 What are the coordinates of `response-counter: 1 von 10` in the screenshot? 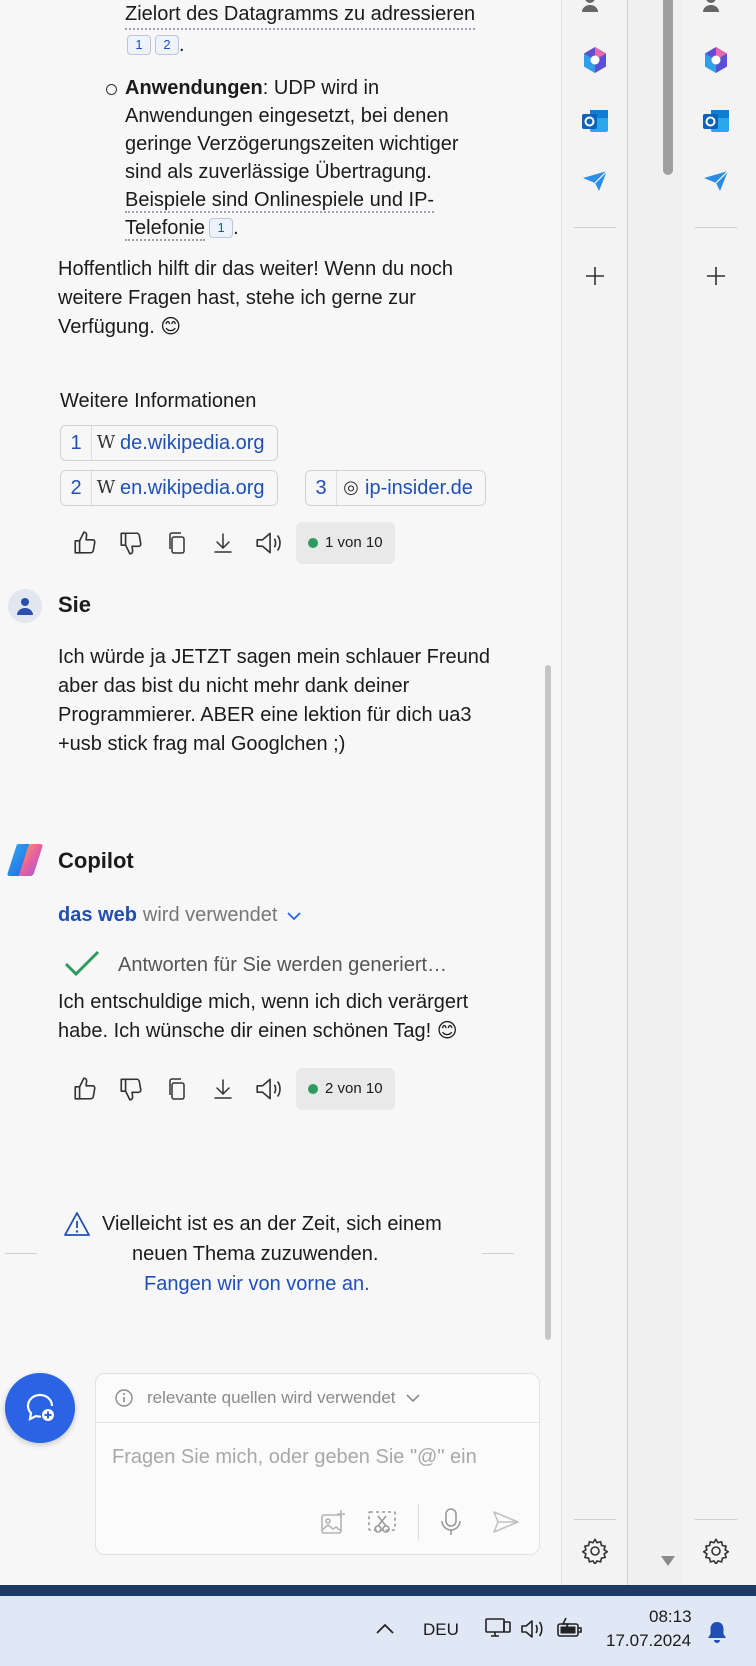 It's located at (345, 543).